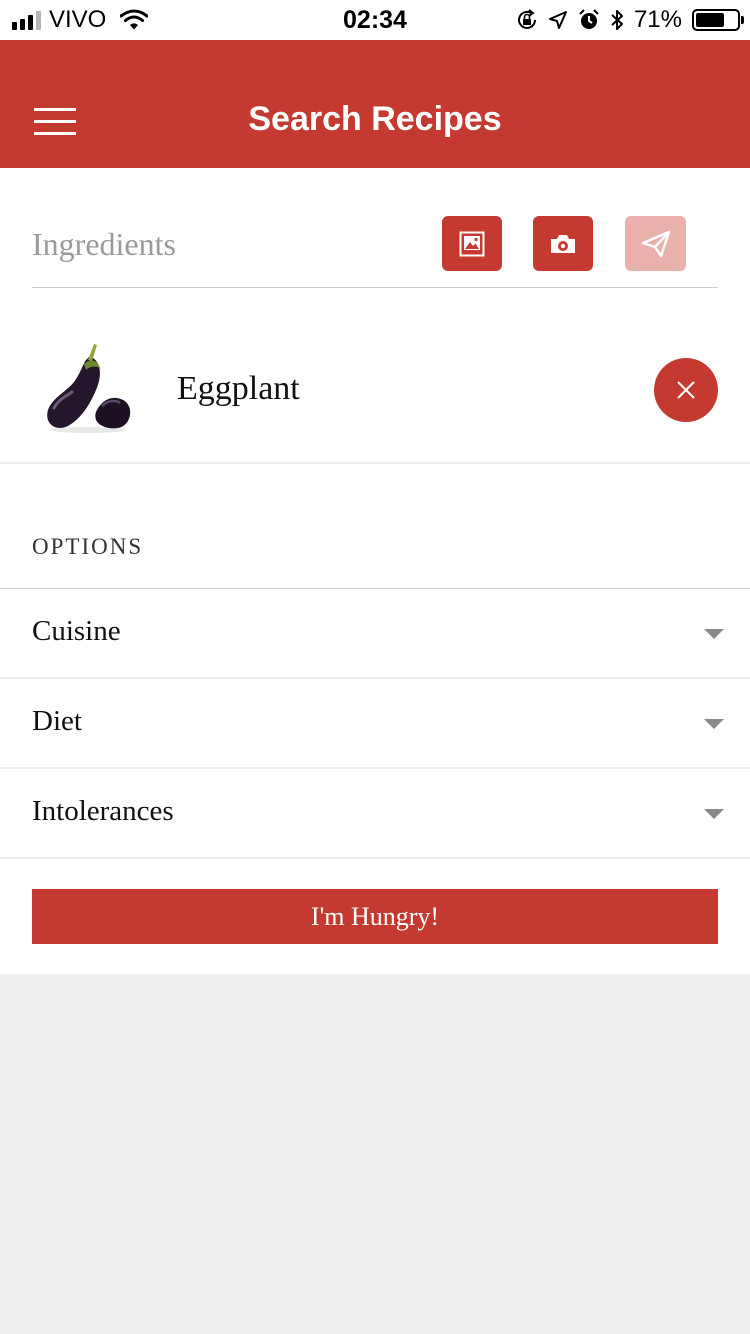  I want to click on option-label: Cuisine, so click(76, 631).